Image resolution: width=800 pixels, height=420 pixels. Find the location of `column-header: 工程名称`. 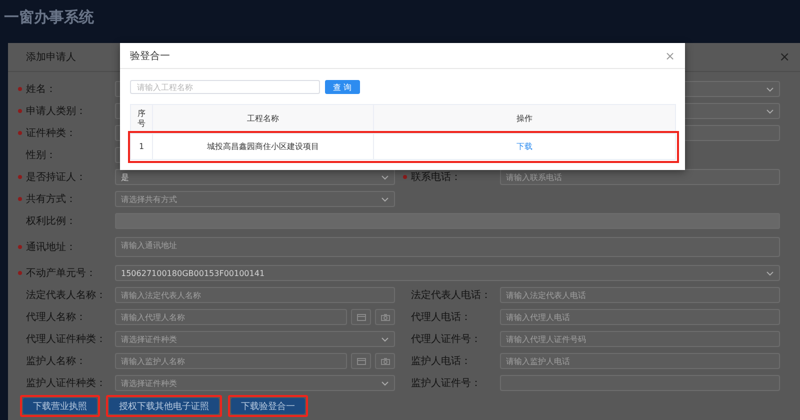

column-header: 工程名称 is located at coordinates (263, 119).